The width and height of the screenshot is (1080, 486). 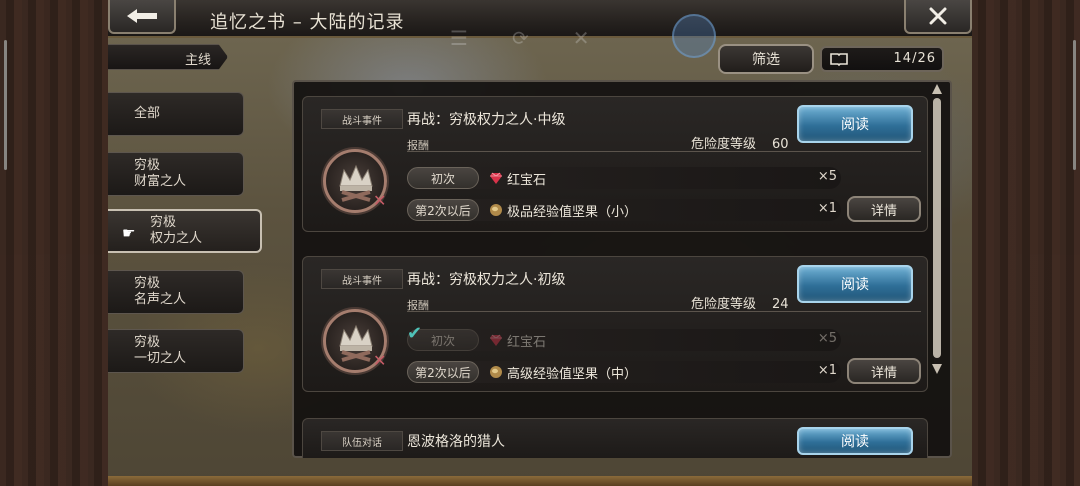 I want to click on back-arrow-icon, so click(x=142, y=16).